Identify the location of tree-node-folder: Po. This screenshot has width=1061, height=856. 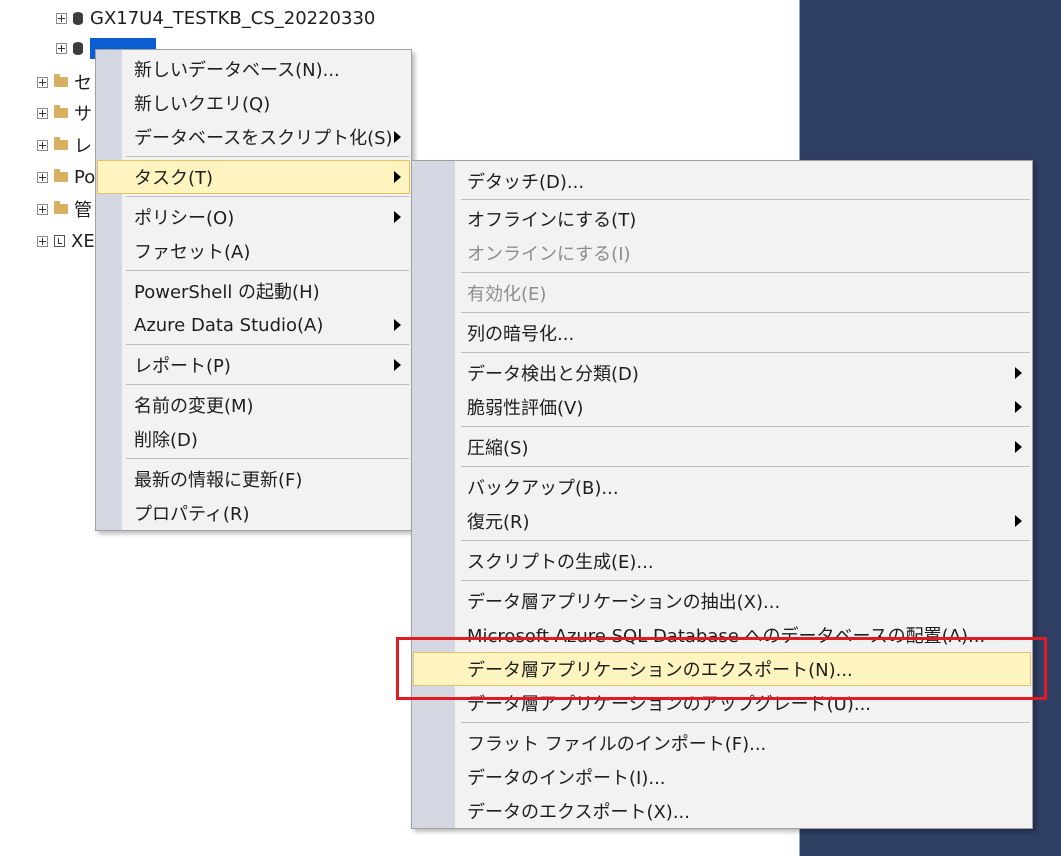
(66, 177).